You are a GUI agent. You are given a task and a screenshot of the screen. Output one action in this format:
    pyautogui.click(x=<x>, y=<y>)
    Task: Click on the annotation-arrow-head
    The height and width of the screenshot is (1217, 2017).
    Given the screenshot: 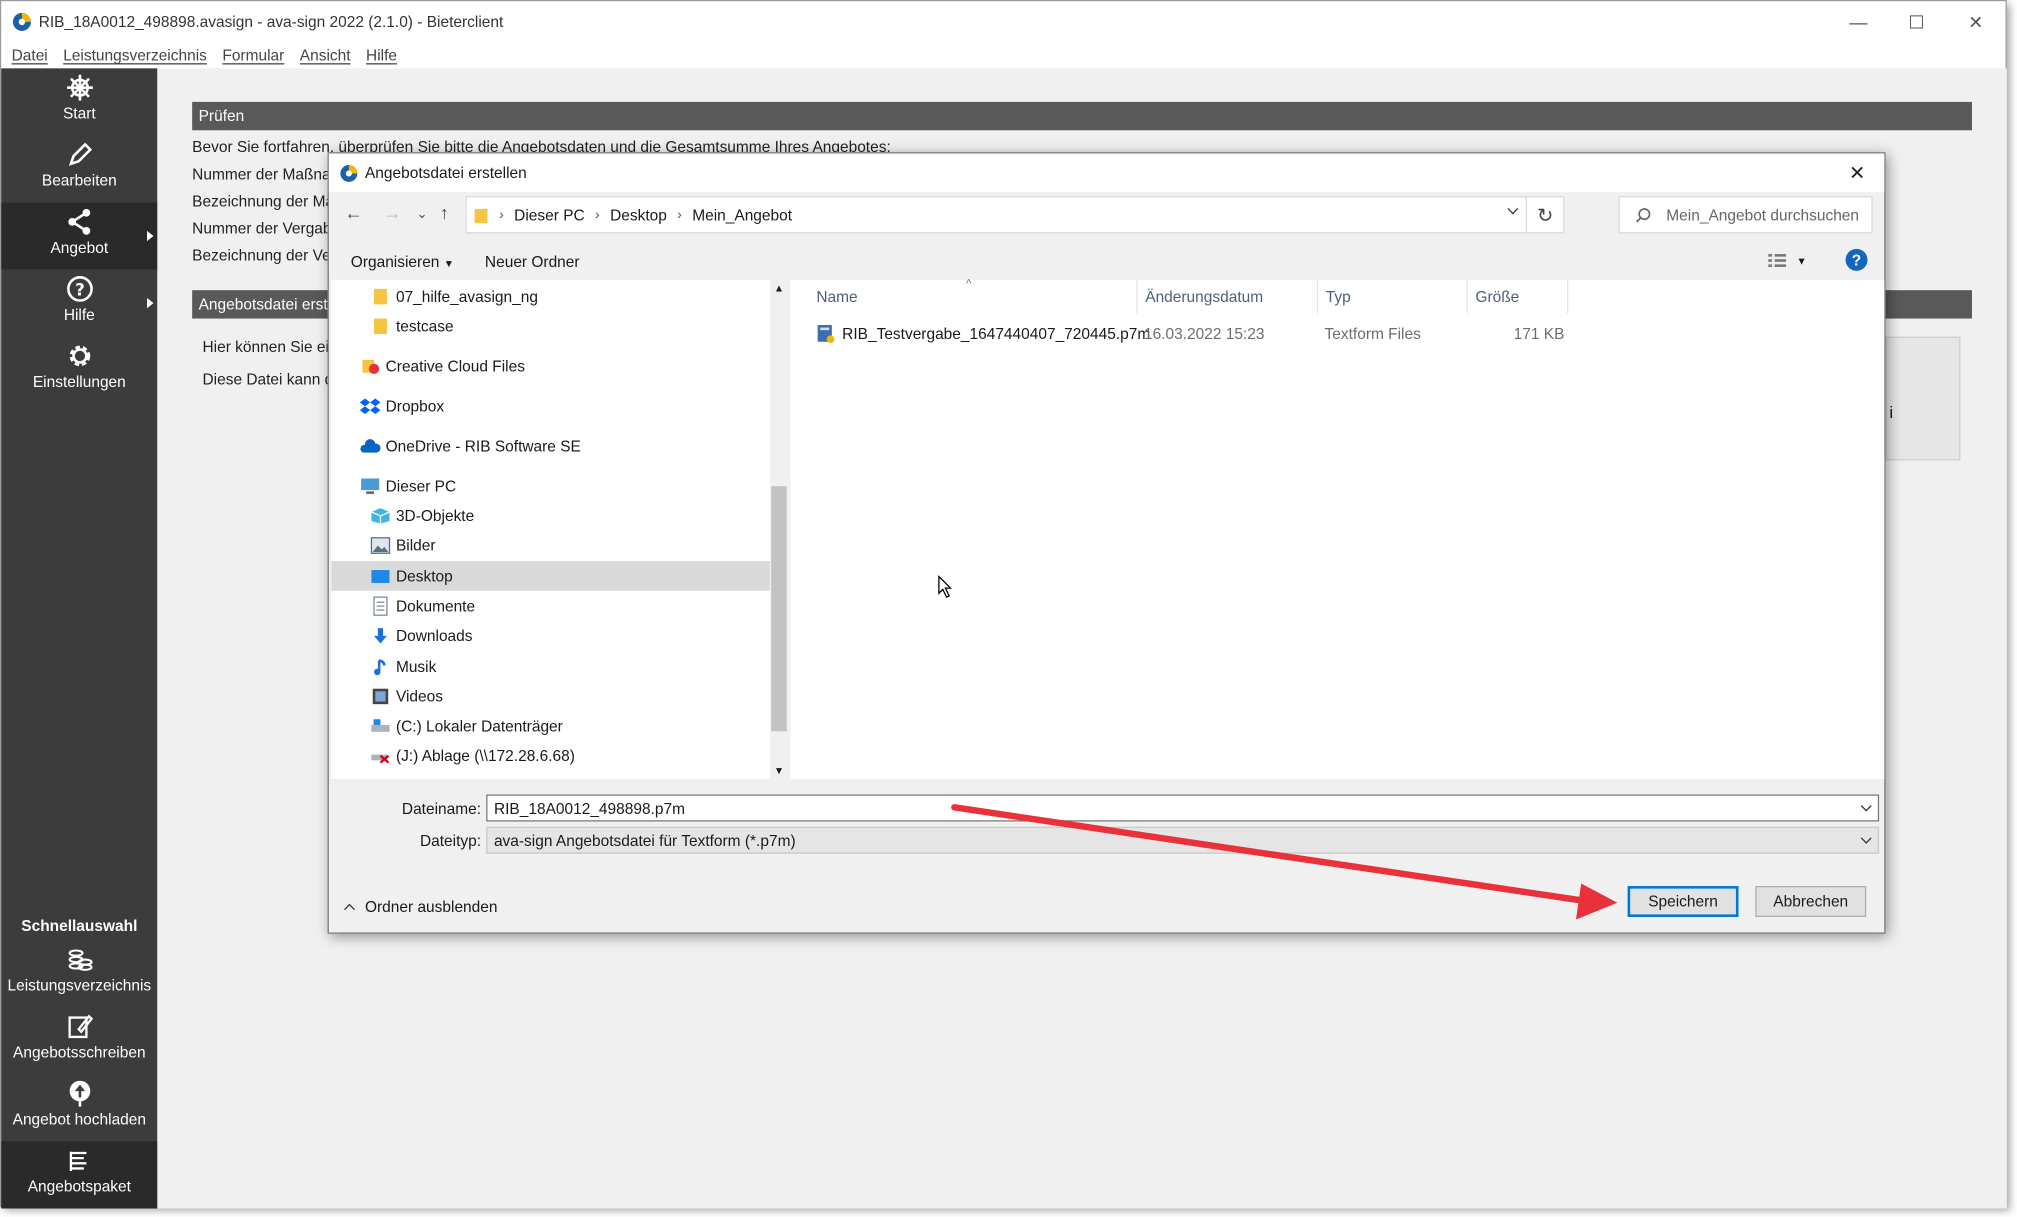 What is the action you would take?
    pyautogui.click(x=1597, y=901)
    